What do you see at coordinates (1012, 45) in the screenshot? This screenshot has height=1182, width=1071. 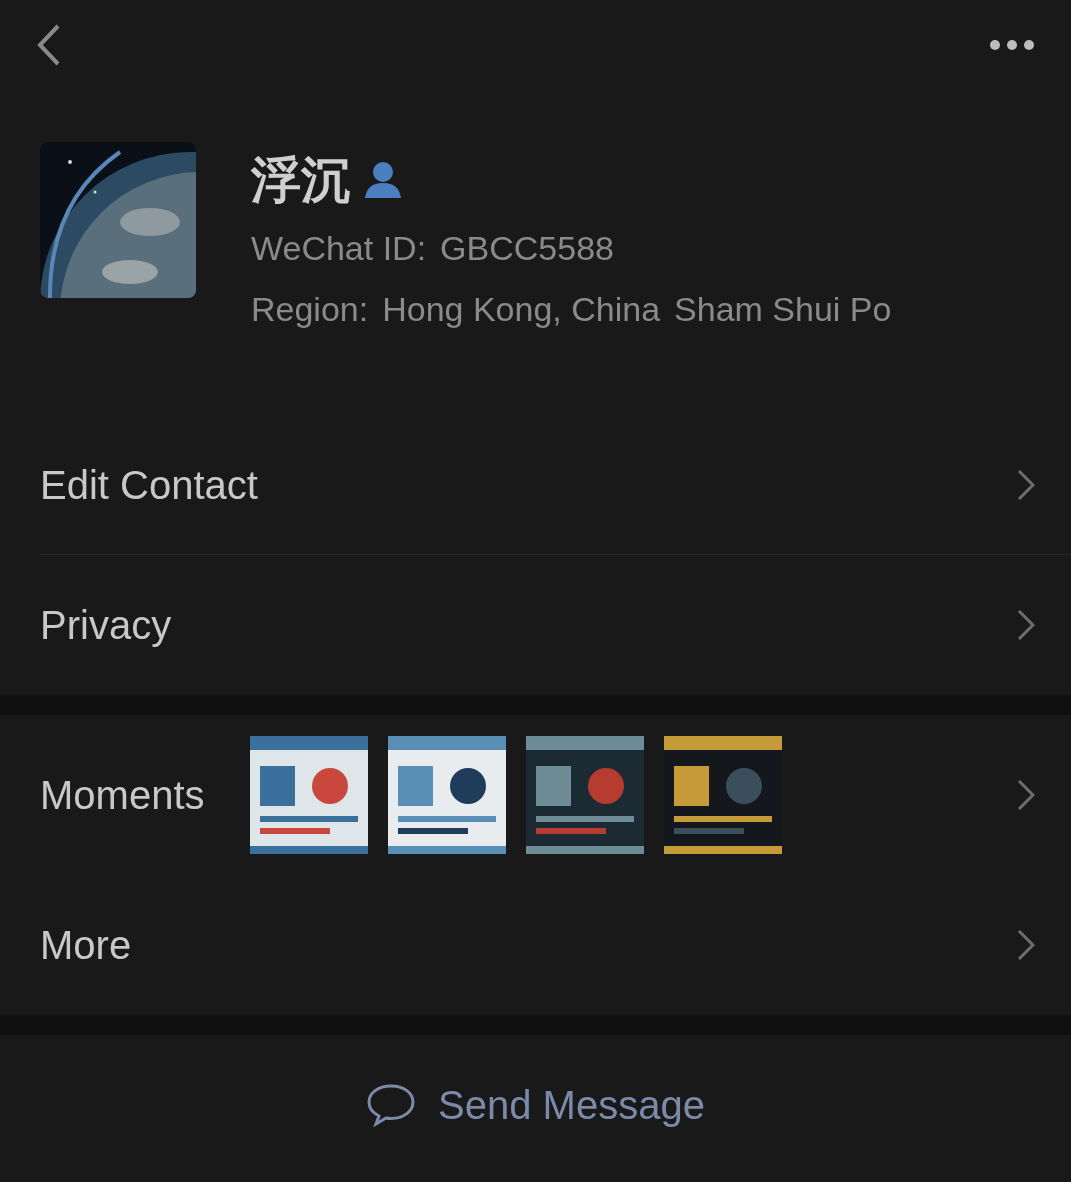 I see `more-icon` at bounding box center [1012, 45].